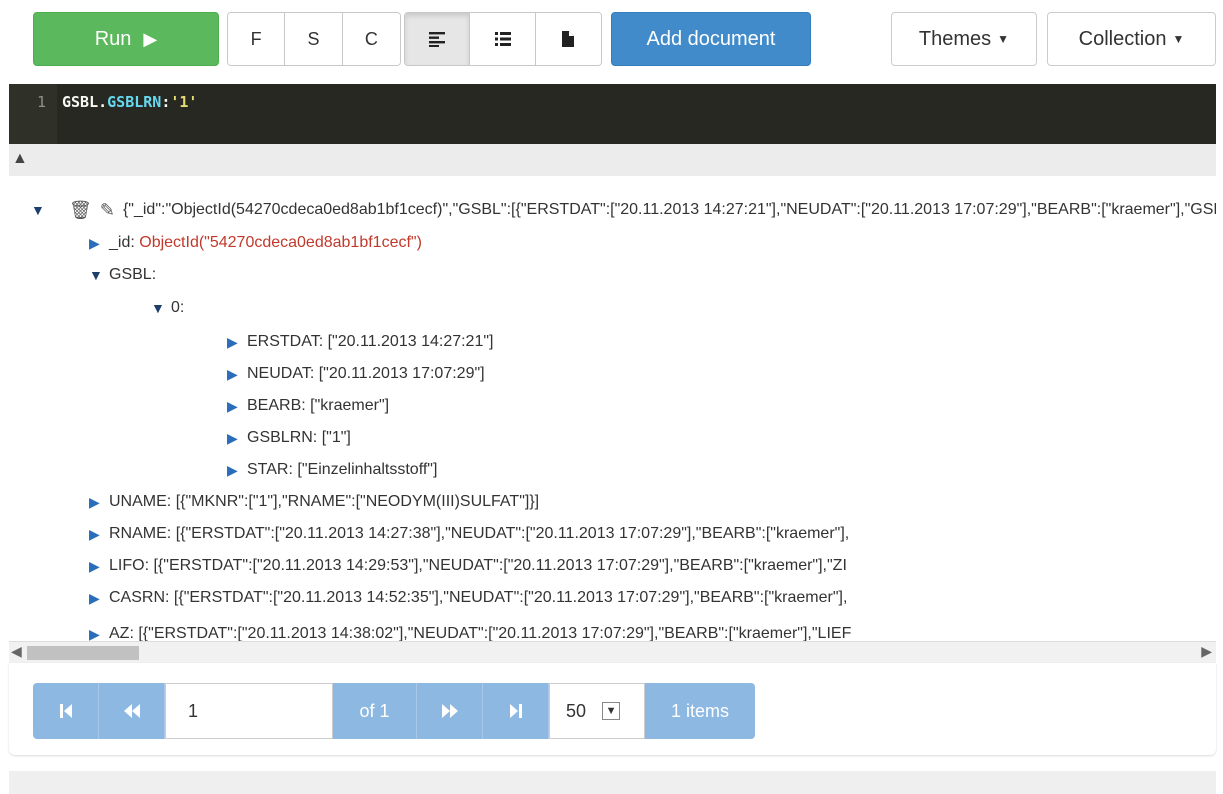 The height and width of the screenshot is (794, 1223). I want to click on query-code: GSBL.GSBLRN:'1', so click(129, 102).